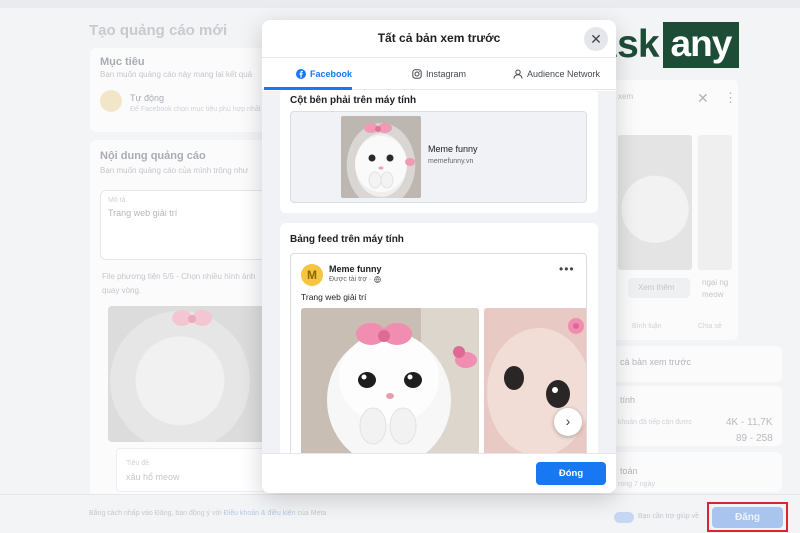 This screenshot has height=533, width=800. I want to click on post-page-name: Meme funny, so click(355, 269).